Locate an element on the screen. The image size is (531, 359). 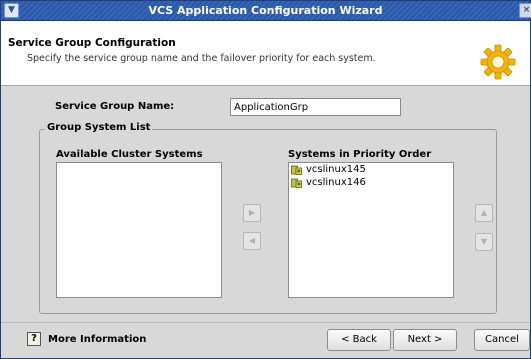
footer-divider is located at coordinates (265, 322).